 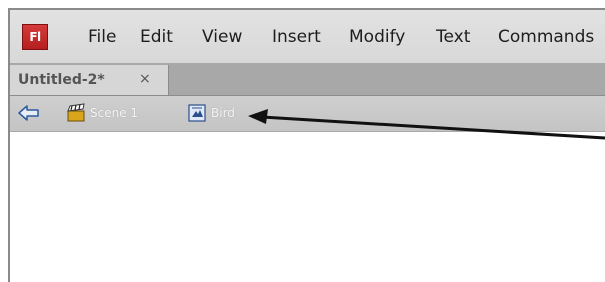 What do you see at coordinates (197, 113) in the screenshot?
I see `movieclip-symbol-icon` at bounding box center [197, 113].